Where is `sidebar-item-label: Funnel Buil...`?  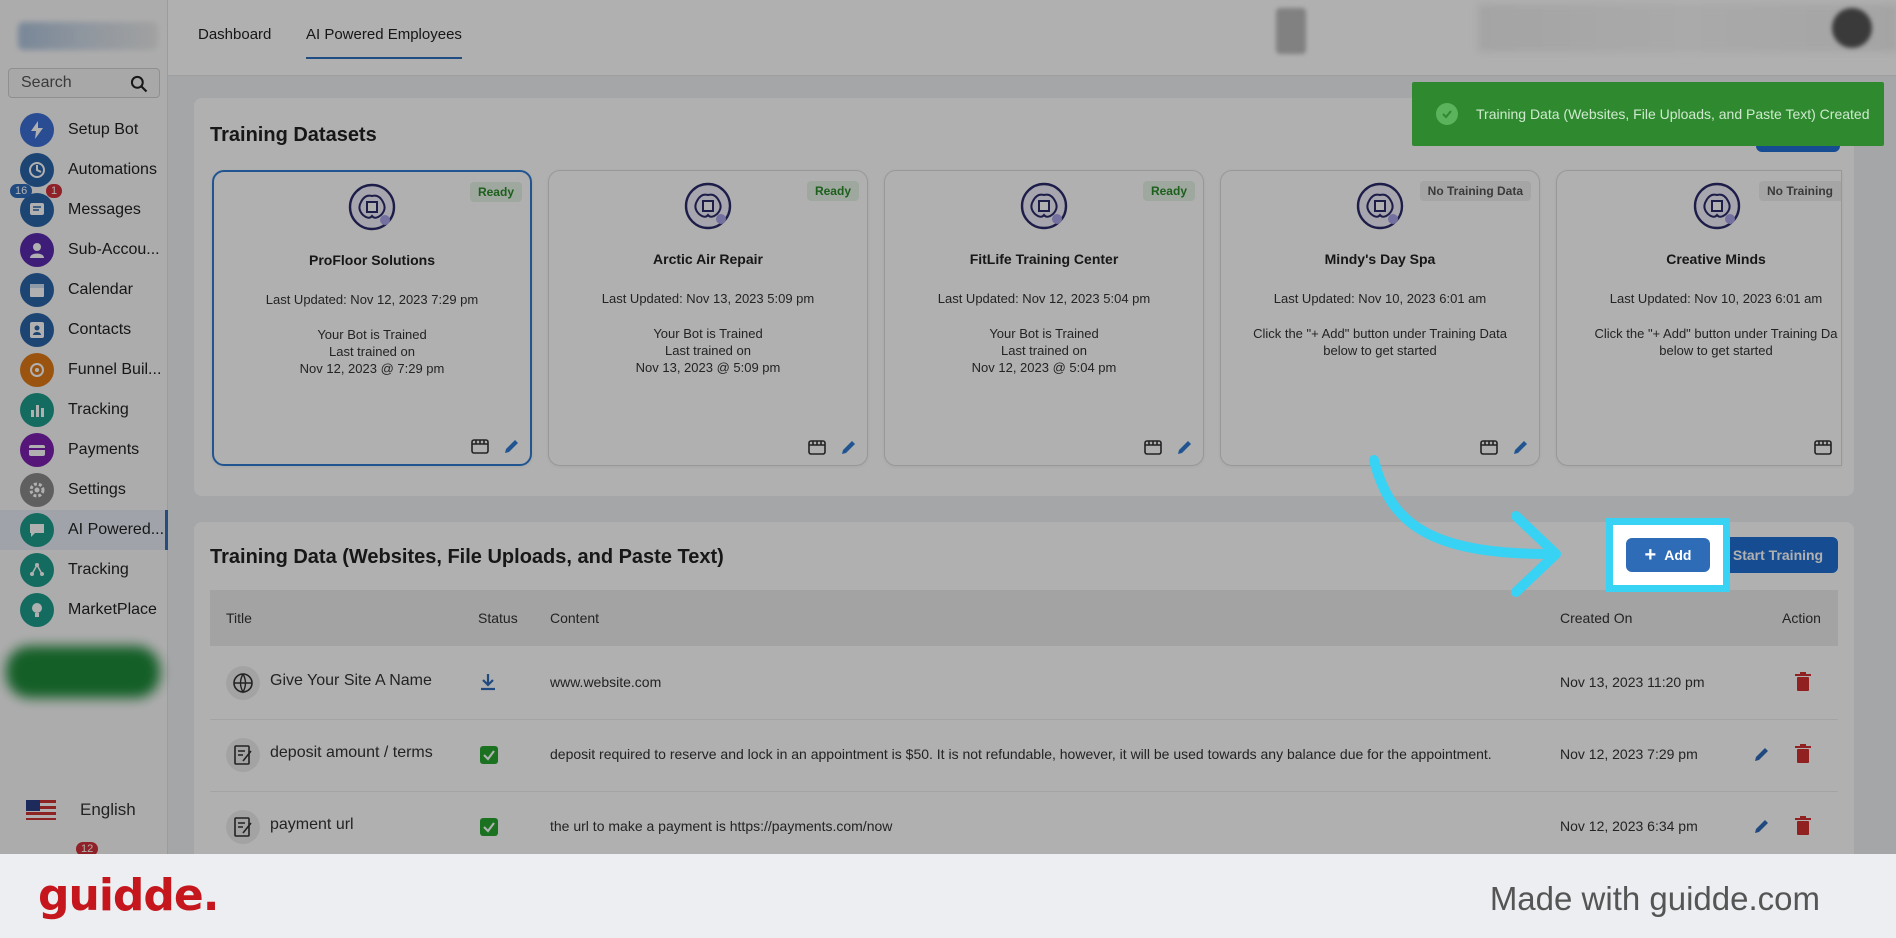
sidebar-item-label: Funnel Buil... is located at coordinates (115, 369).